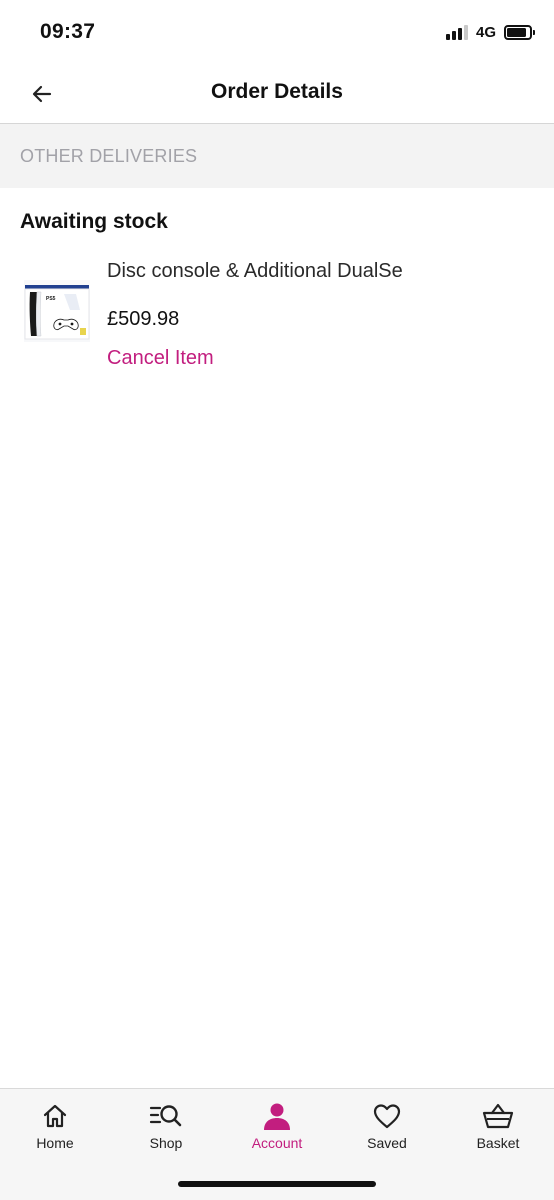 The height and width of the screenshot is (1200, 554). Describe the element at coordinates (255, 271) in the screenshot. I see `product-name: Disc console & Additional DualSe` at that location.